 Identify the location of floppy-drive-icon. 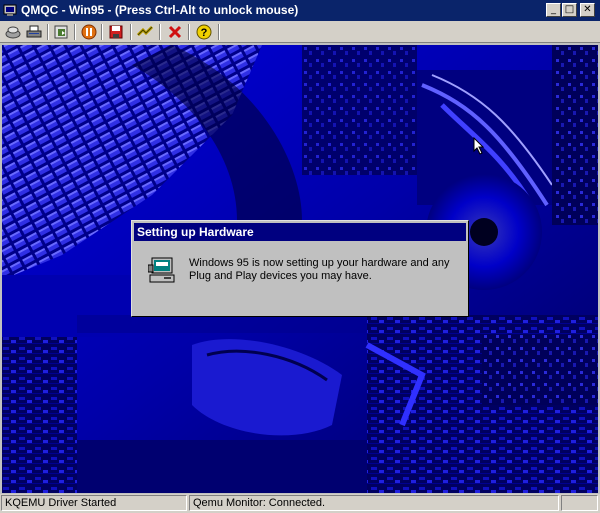
(13, 32).